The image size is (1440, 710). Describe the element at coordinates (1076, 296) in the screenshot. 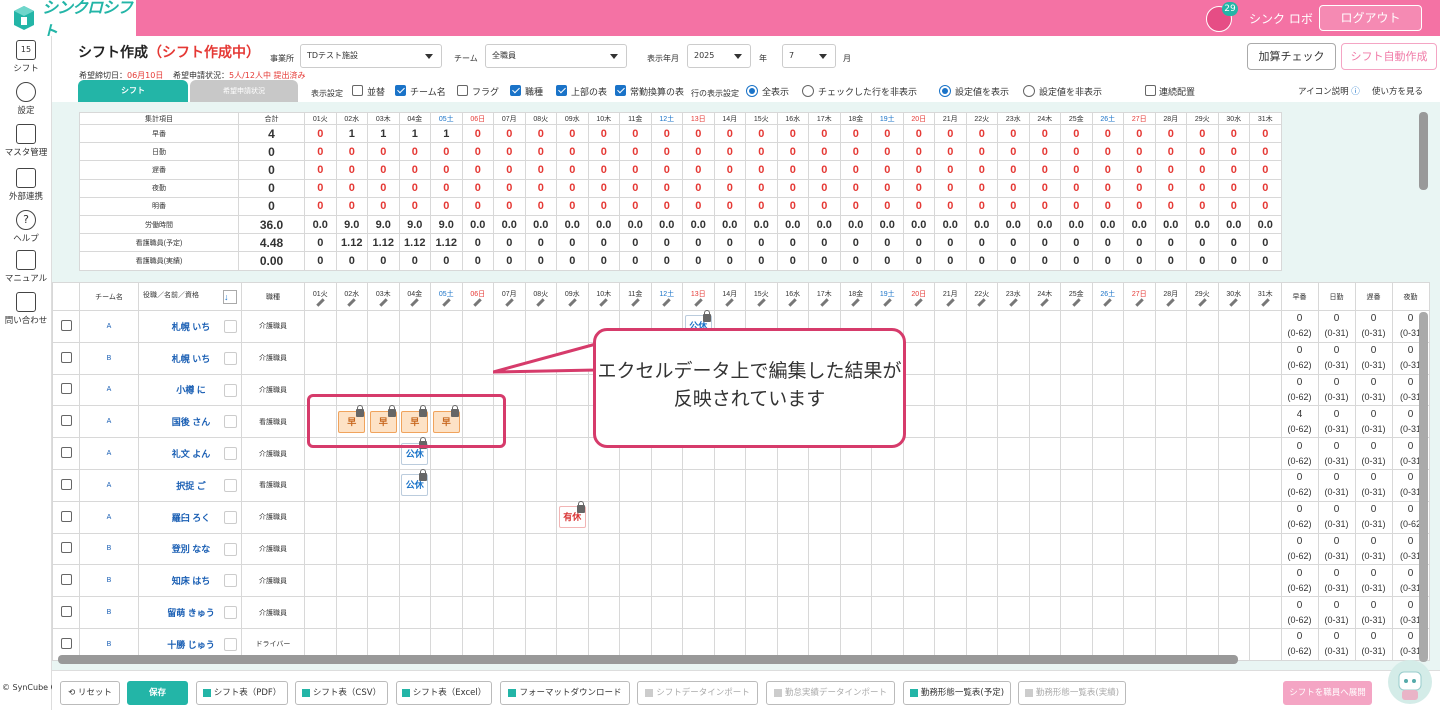

I see `day-header: 25金` at that location.